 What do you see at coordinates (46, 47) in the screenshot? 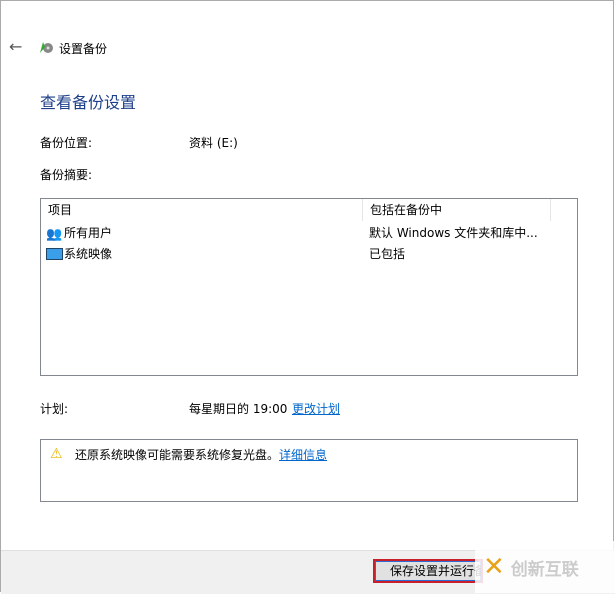
I see `backup-app-icon` at bounding box center [46, 47].